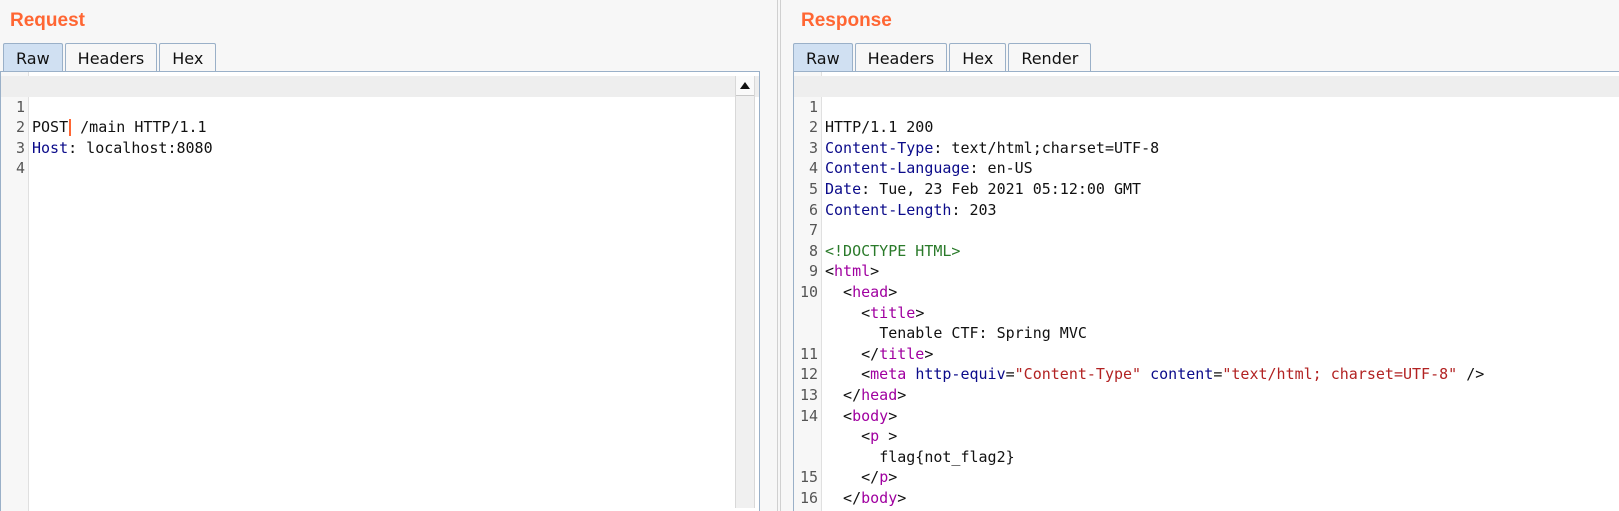  Describe the element at coordinates (1206, 271) in the screenshot. I see `response-line: 9 <head>` at that location.